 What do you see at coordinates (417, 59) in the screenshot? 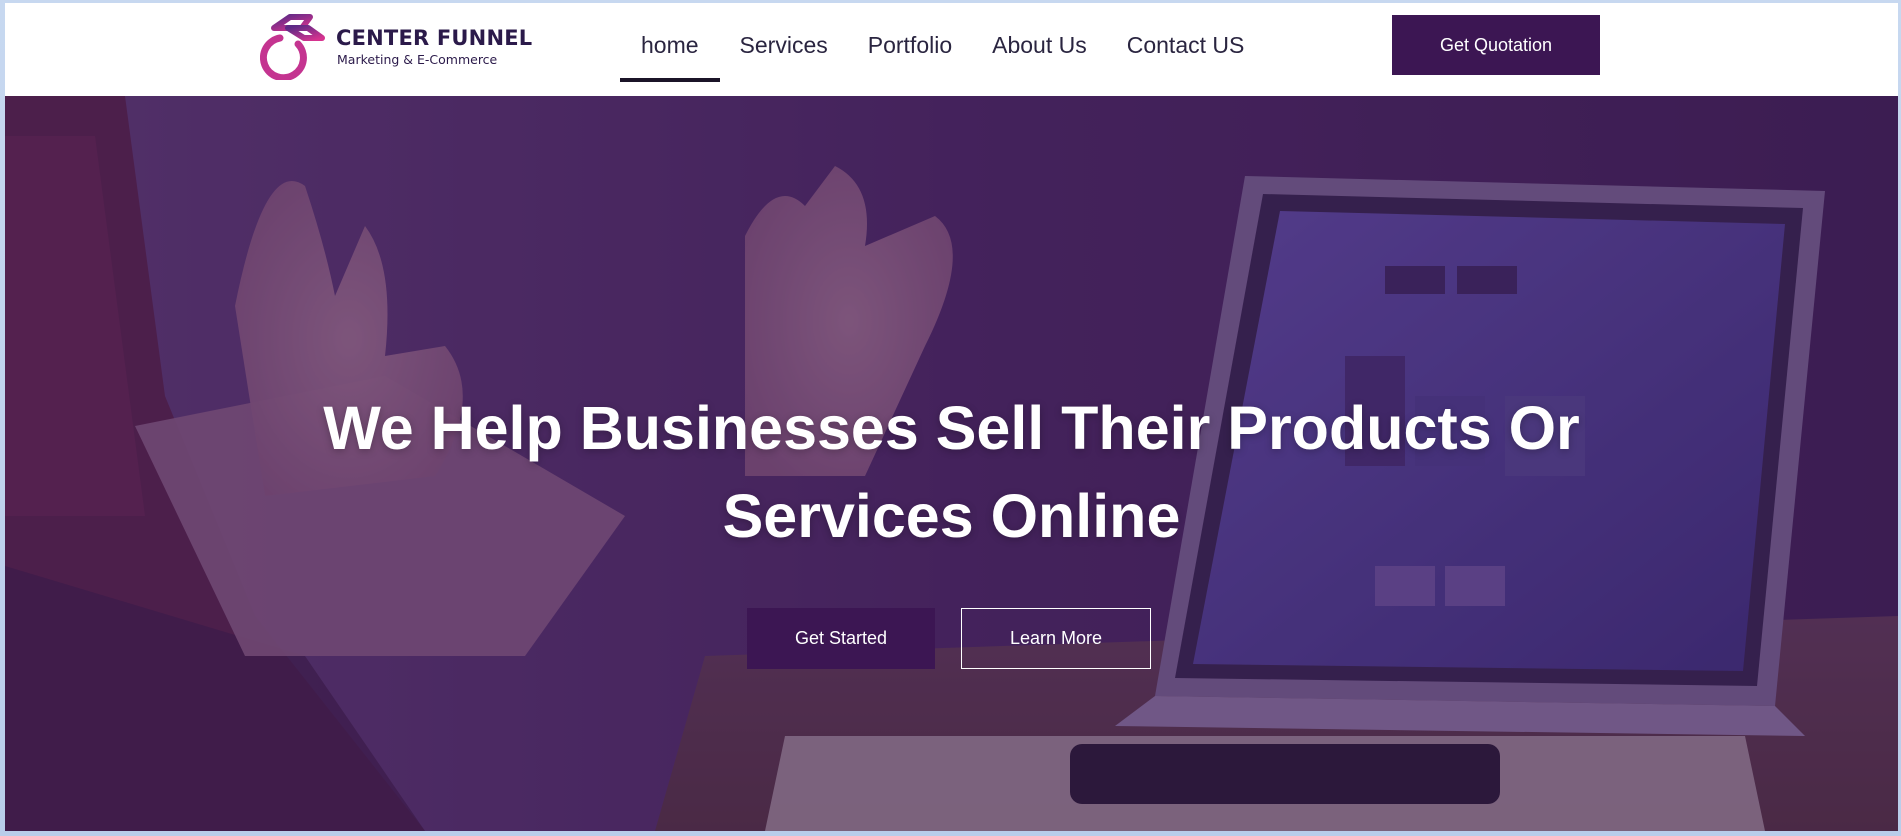
I see `logo-tagline: Marketing & E-Commerce` at bounding box center [417, 59].